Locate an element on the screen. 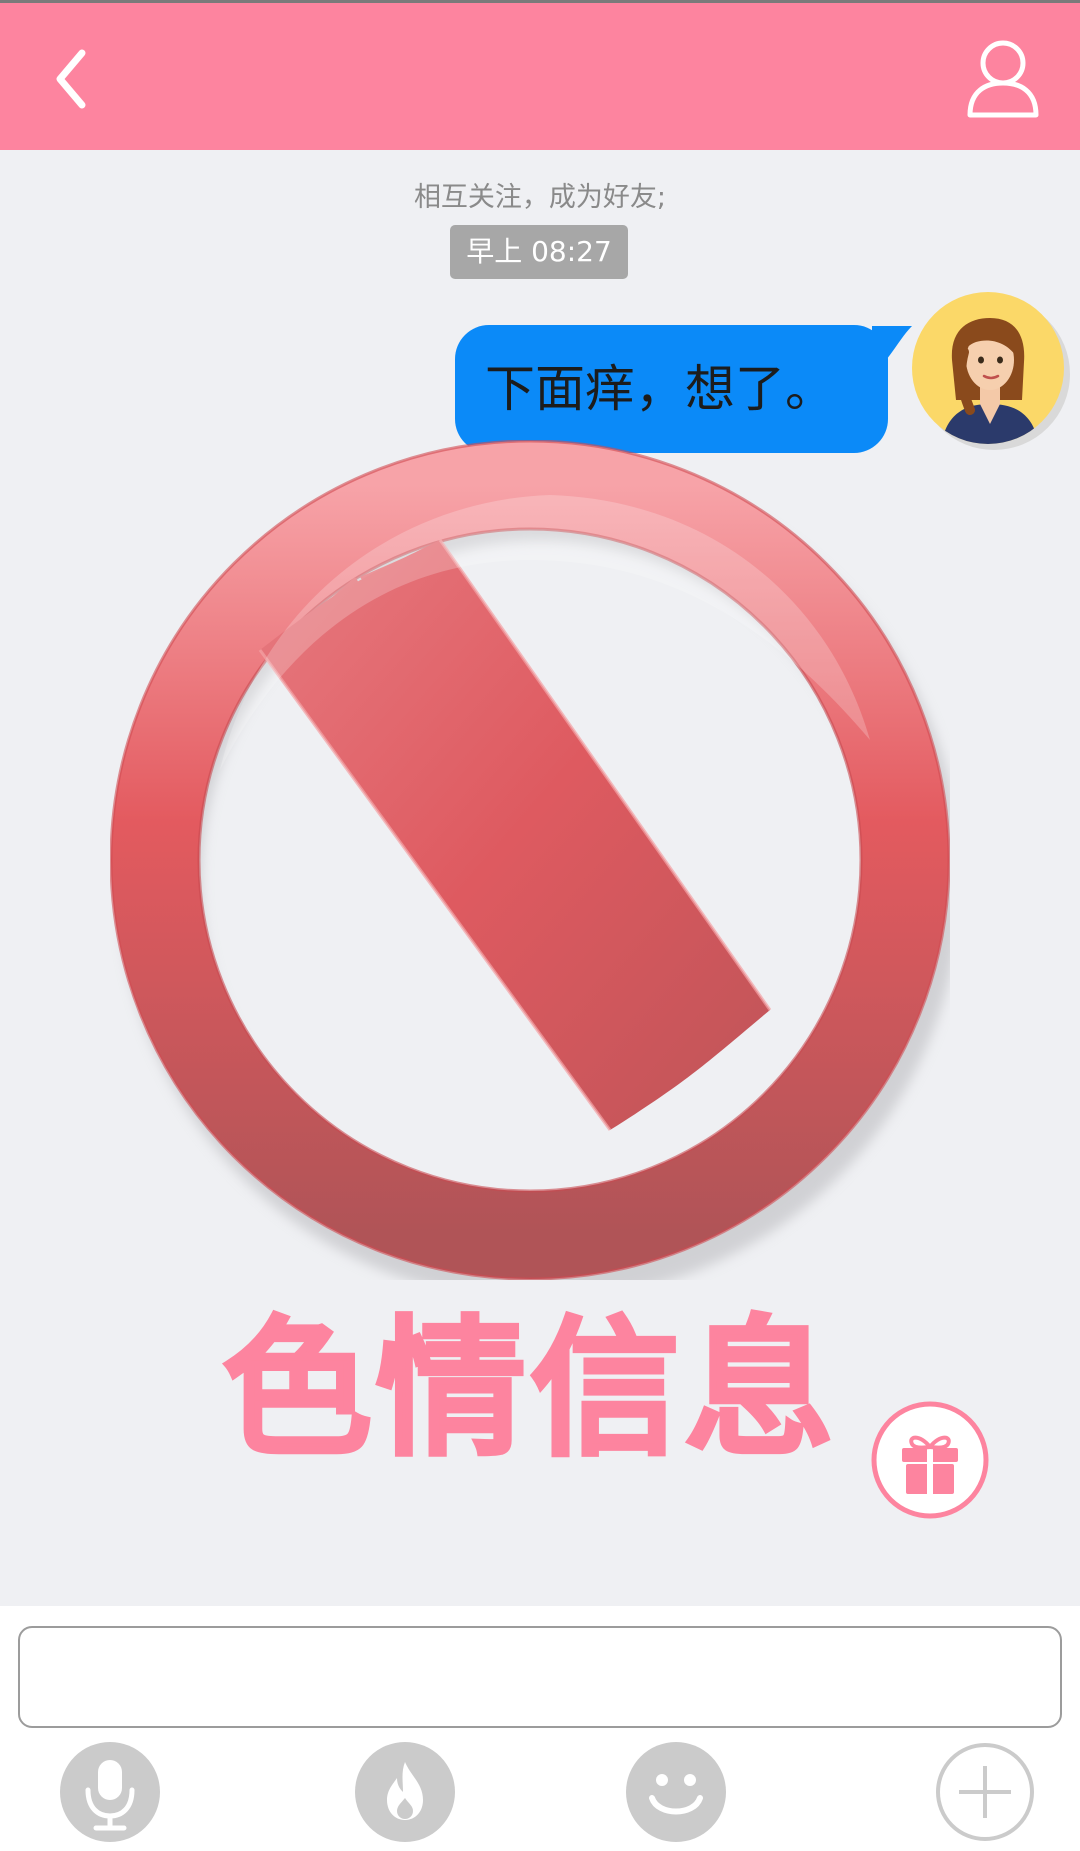 The image size is (1080, 1851). follow-notice: 相互关注，成为好友; is located at coordinates (540, 197).